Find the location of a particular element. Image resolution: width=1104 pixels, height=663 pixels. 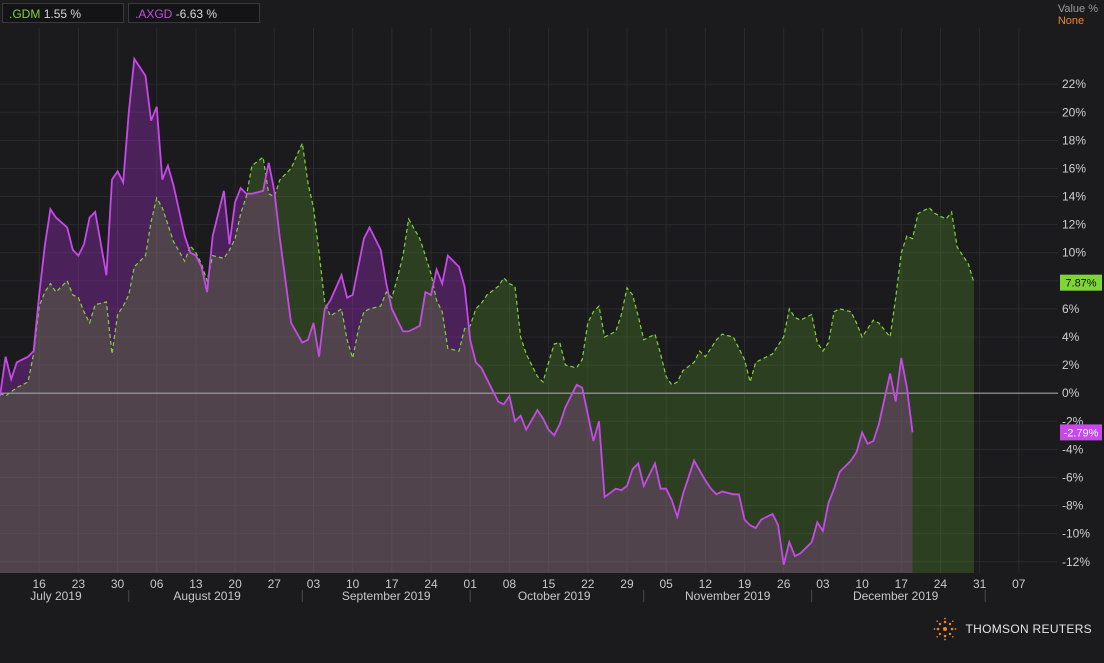

y-tick-label: 14% is located at coordinates (1074, 197).